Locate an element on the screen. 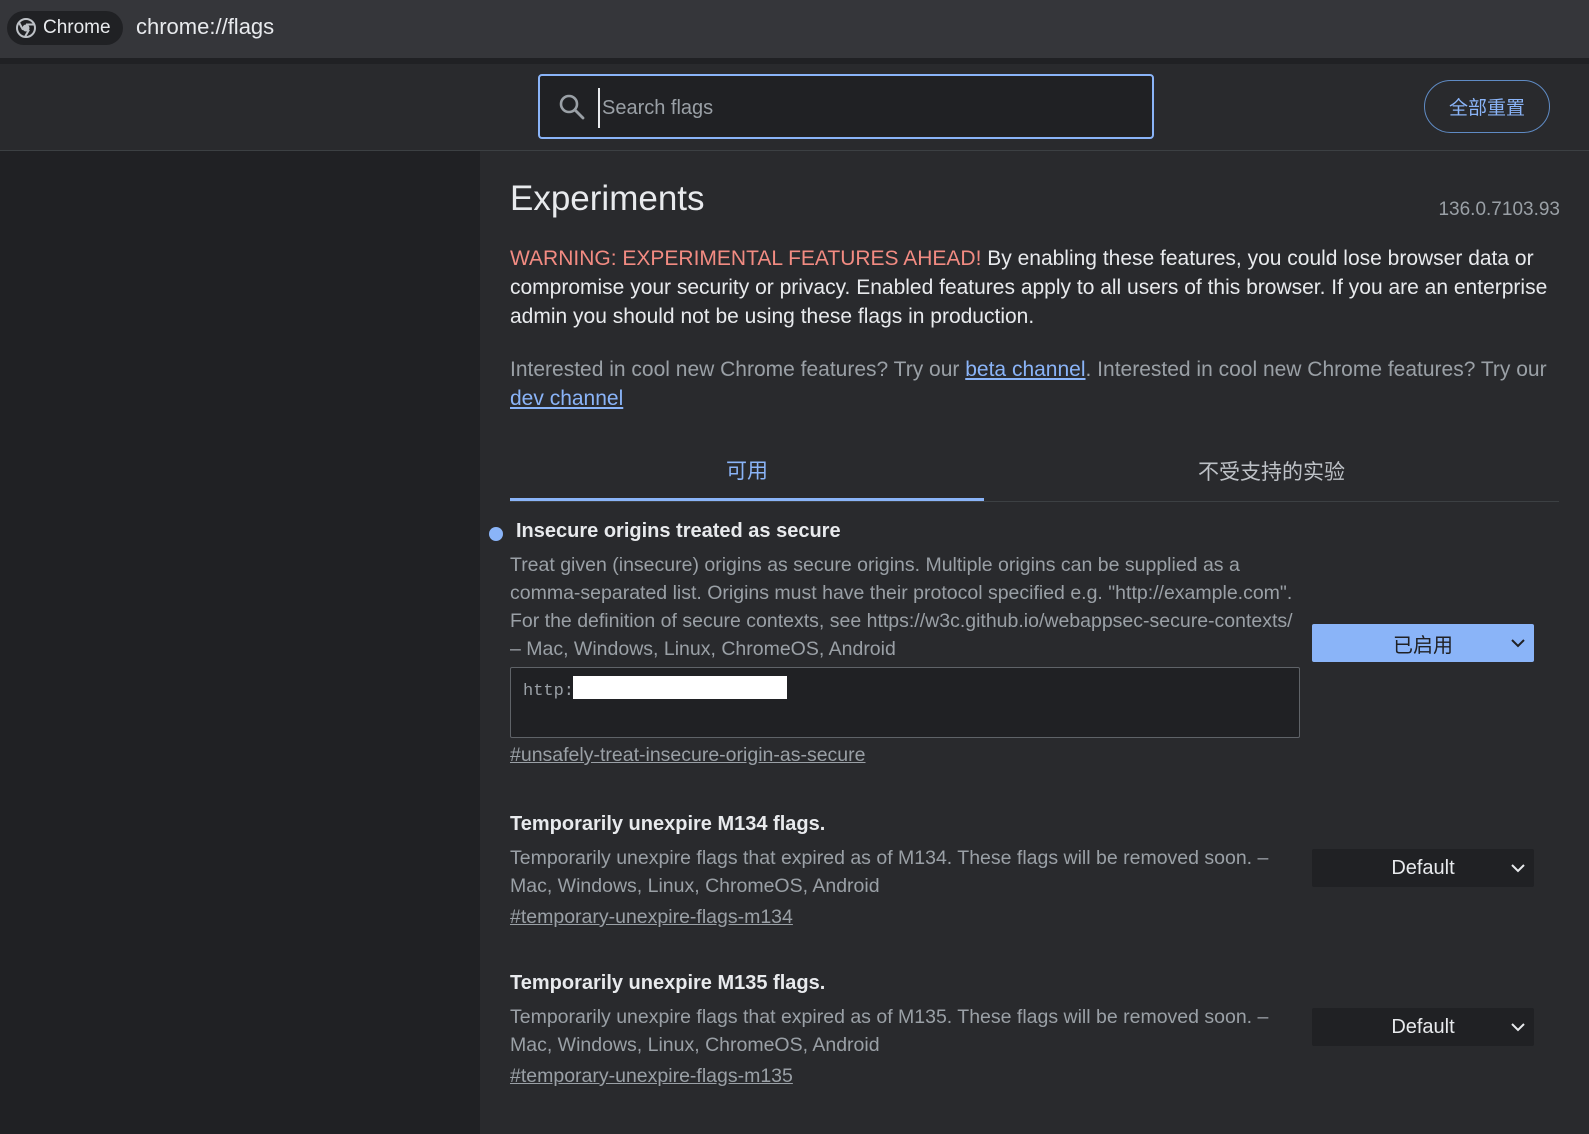  url-text: chrome://flags is located at coordinates (205, 27).